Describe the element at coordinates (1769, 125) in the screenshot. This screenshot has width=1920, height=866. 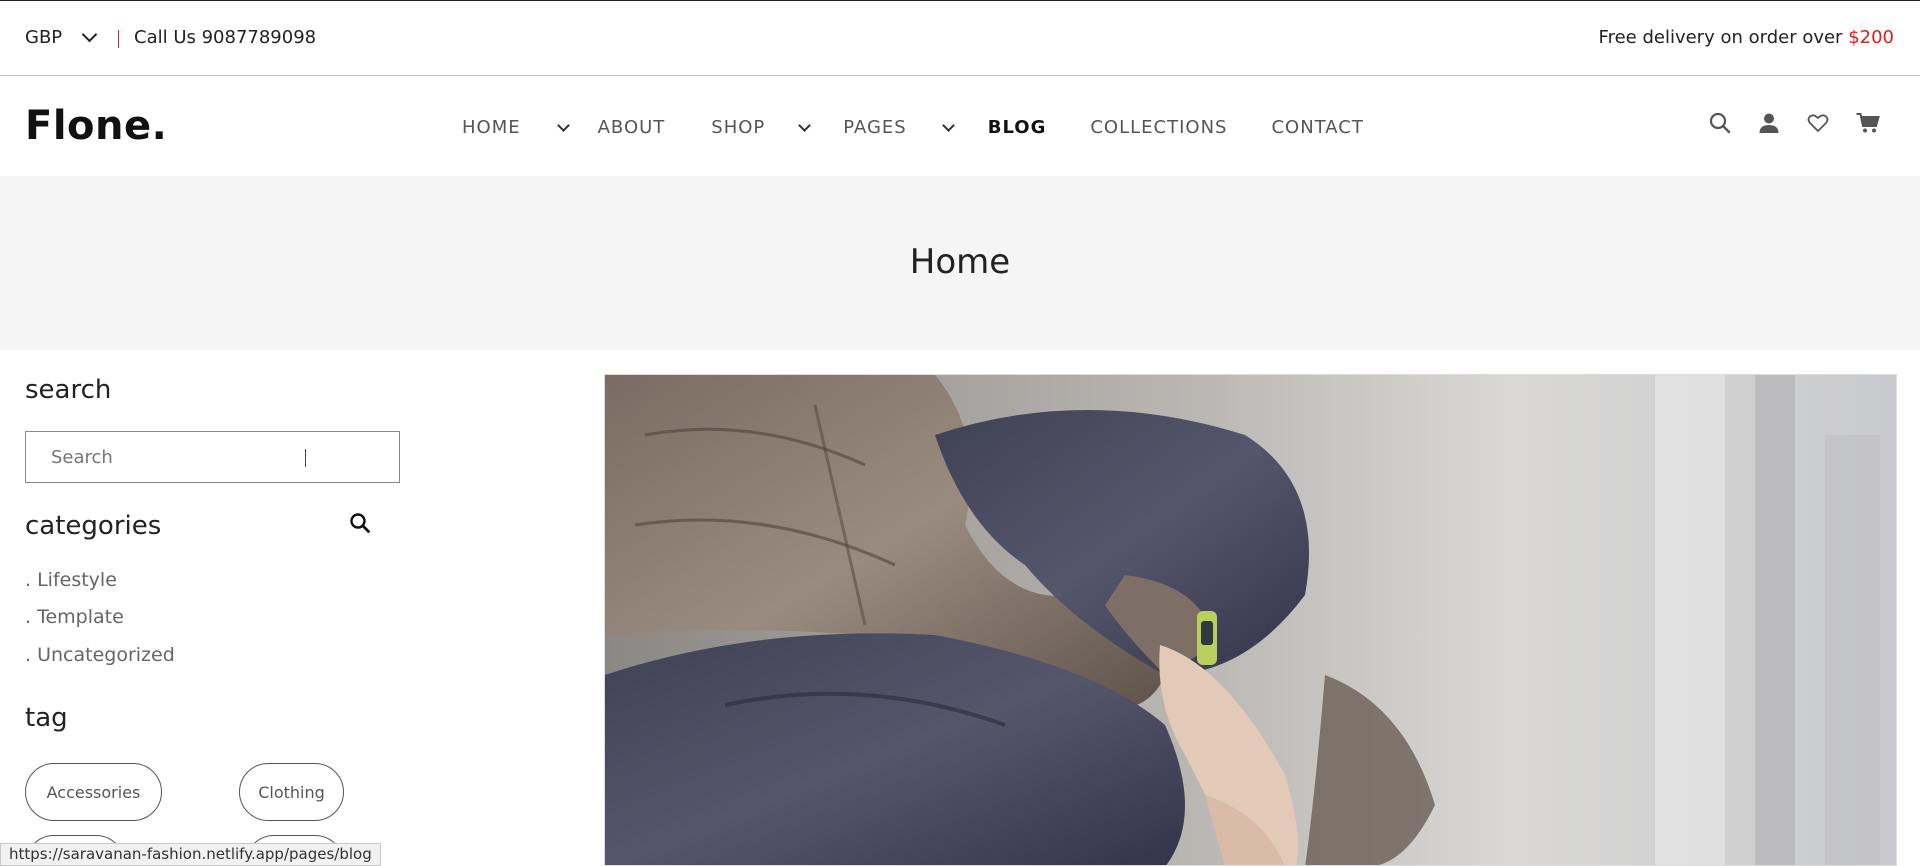
I see `user-icon` at that location.